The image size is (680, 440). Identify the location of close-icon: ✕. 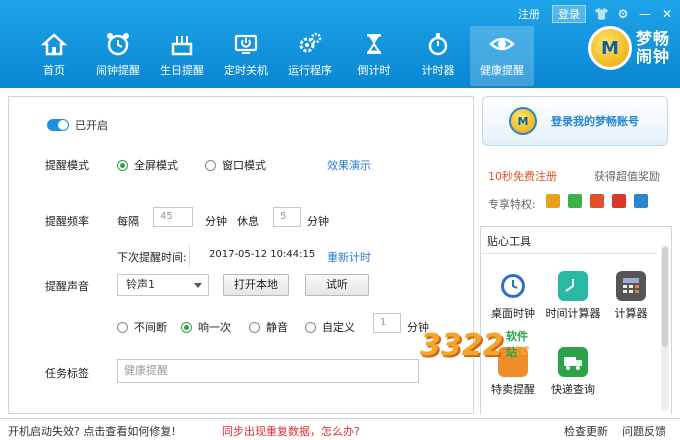
(667, 14).